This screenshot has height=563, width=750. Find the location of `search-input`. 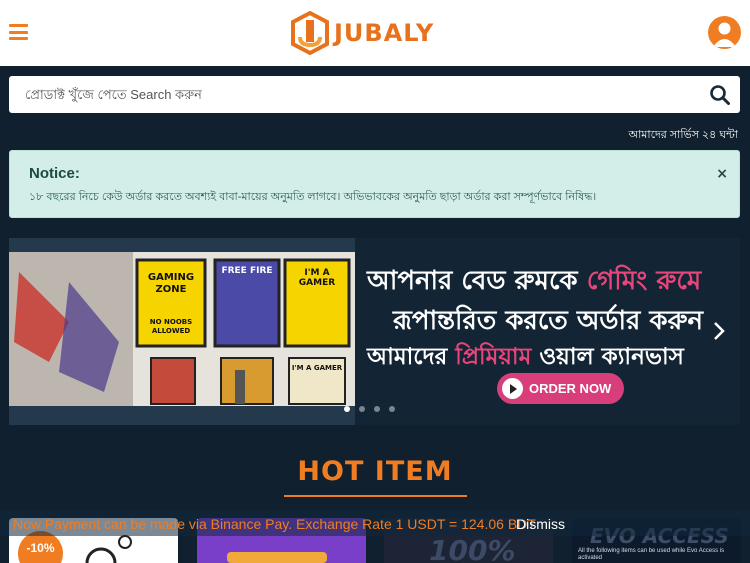

search-input is located at coordinates (354, 94).